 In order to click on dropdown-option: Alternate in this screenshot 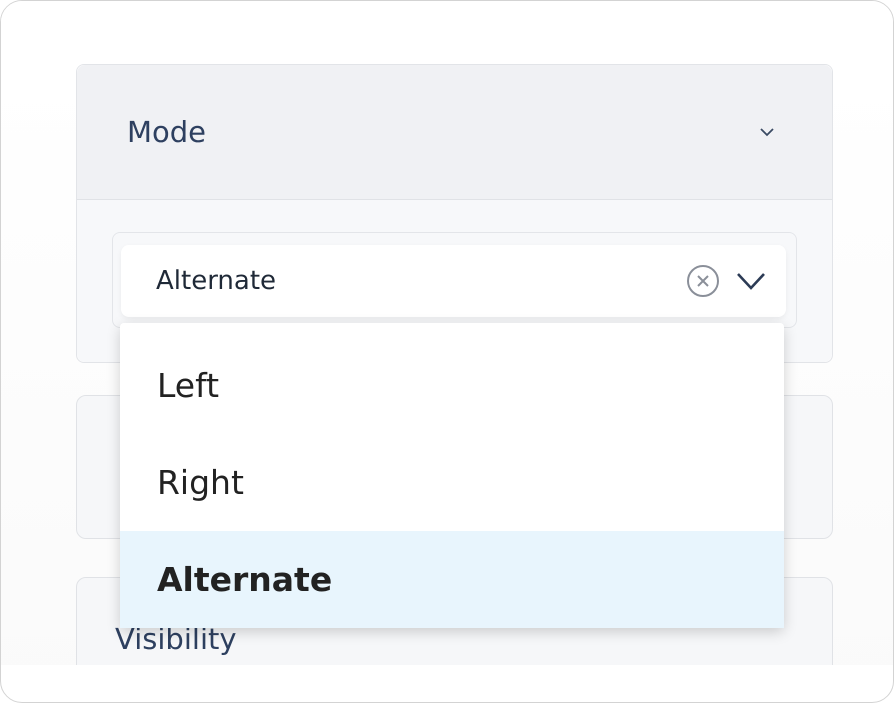, I will do `click(452, 579)`.